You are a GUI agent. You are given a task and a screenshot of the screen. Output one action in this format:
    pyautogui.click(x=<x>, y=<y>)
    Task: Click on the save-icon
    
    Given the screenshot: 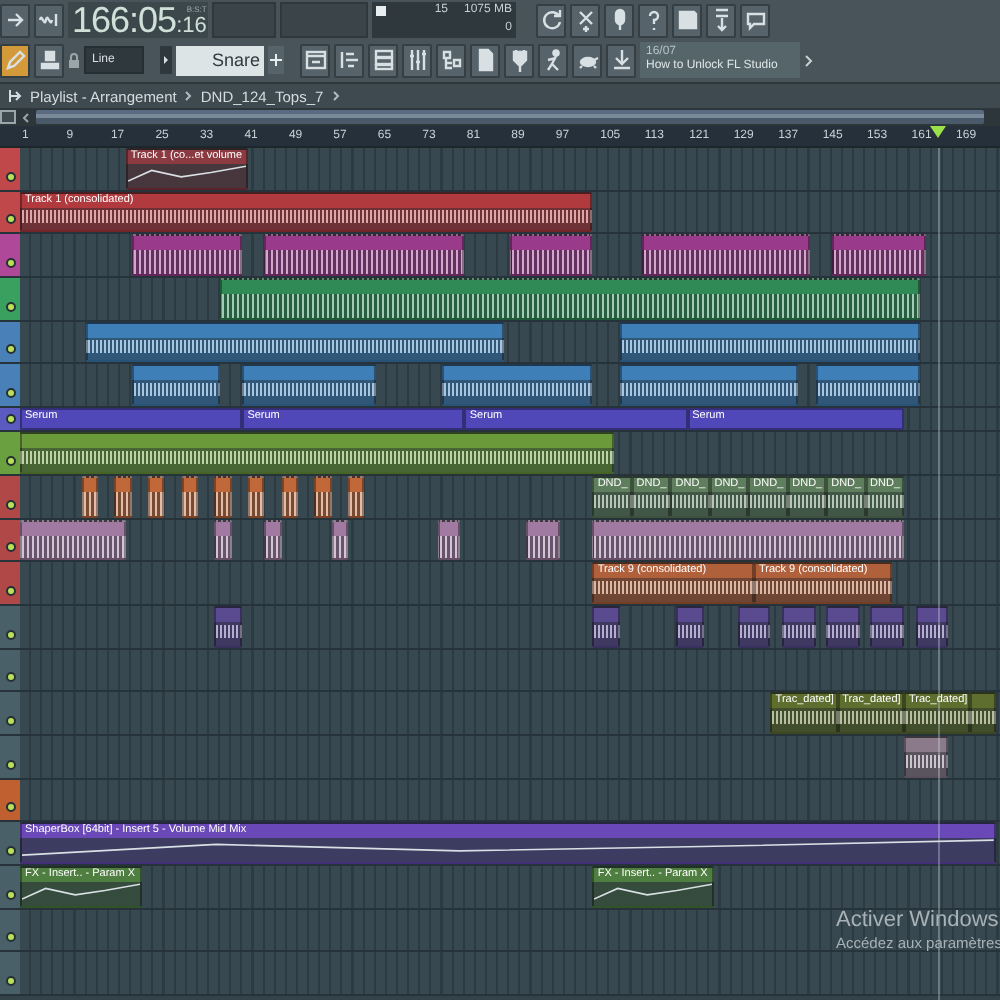 What is the action you would take?
    pyautogui.click(x=687, y=20)
    